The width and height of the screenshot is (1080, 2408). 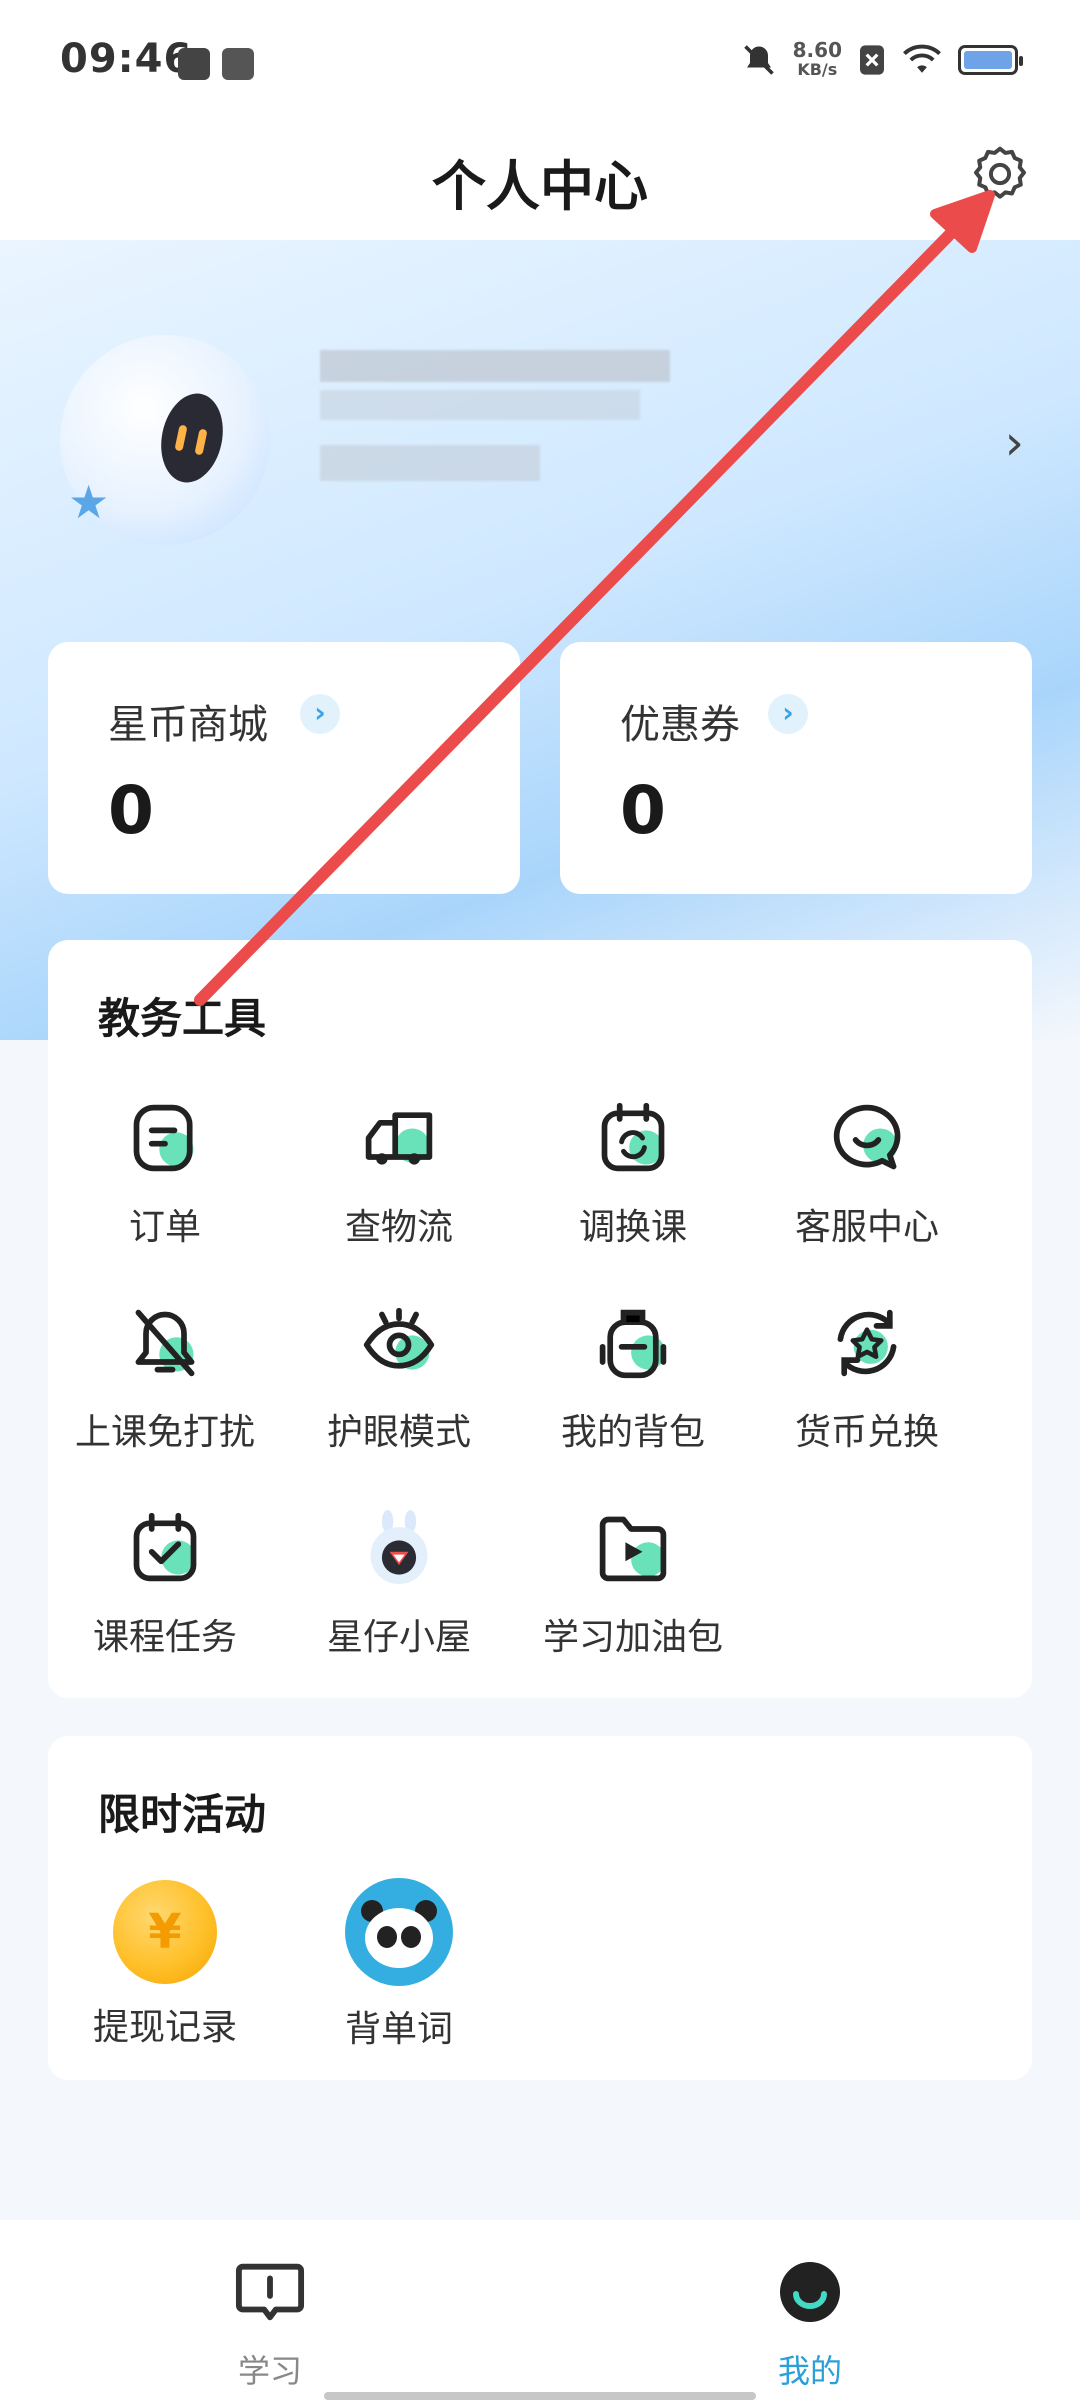 I want to click on tool-backpack: 我的背包, so click(x=633, y=1380).